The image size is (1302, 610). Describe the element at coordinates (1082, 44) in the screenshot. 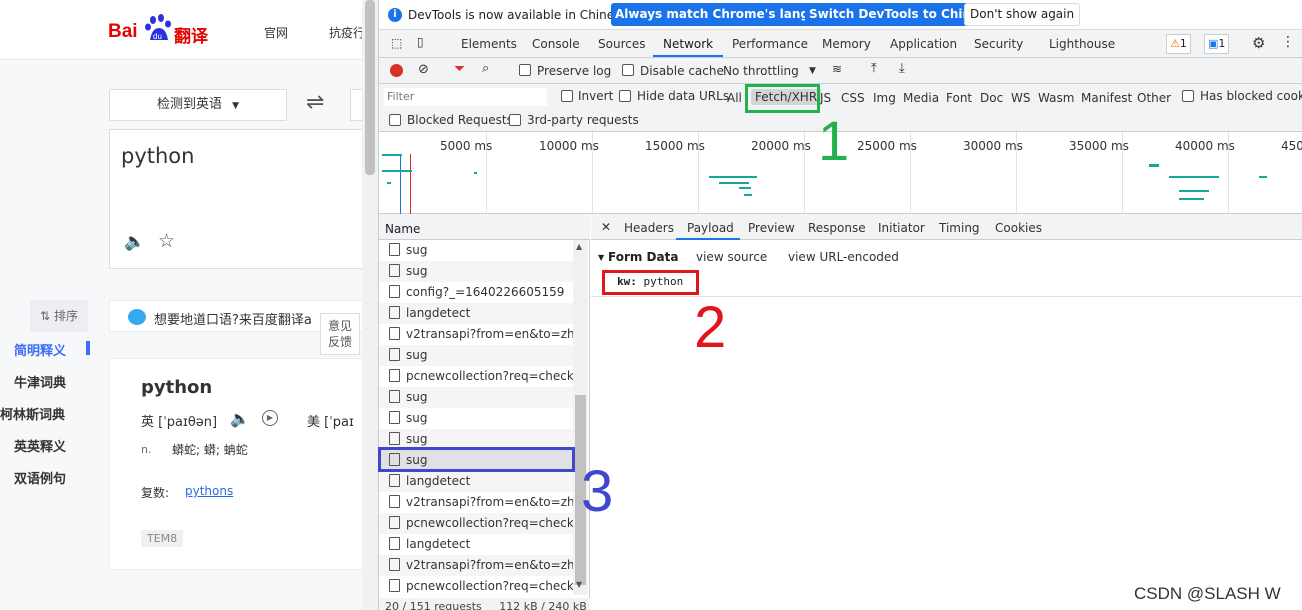

I see `tab-lighthouse: Lighthouse` at that location.